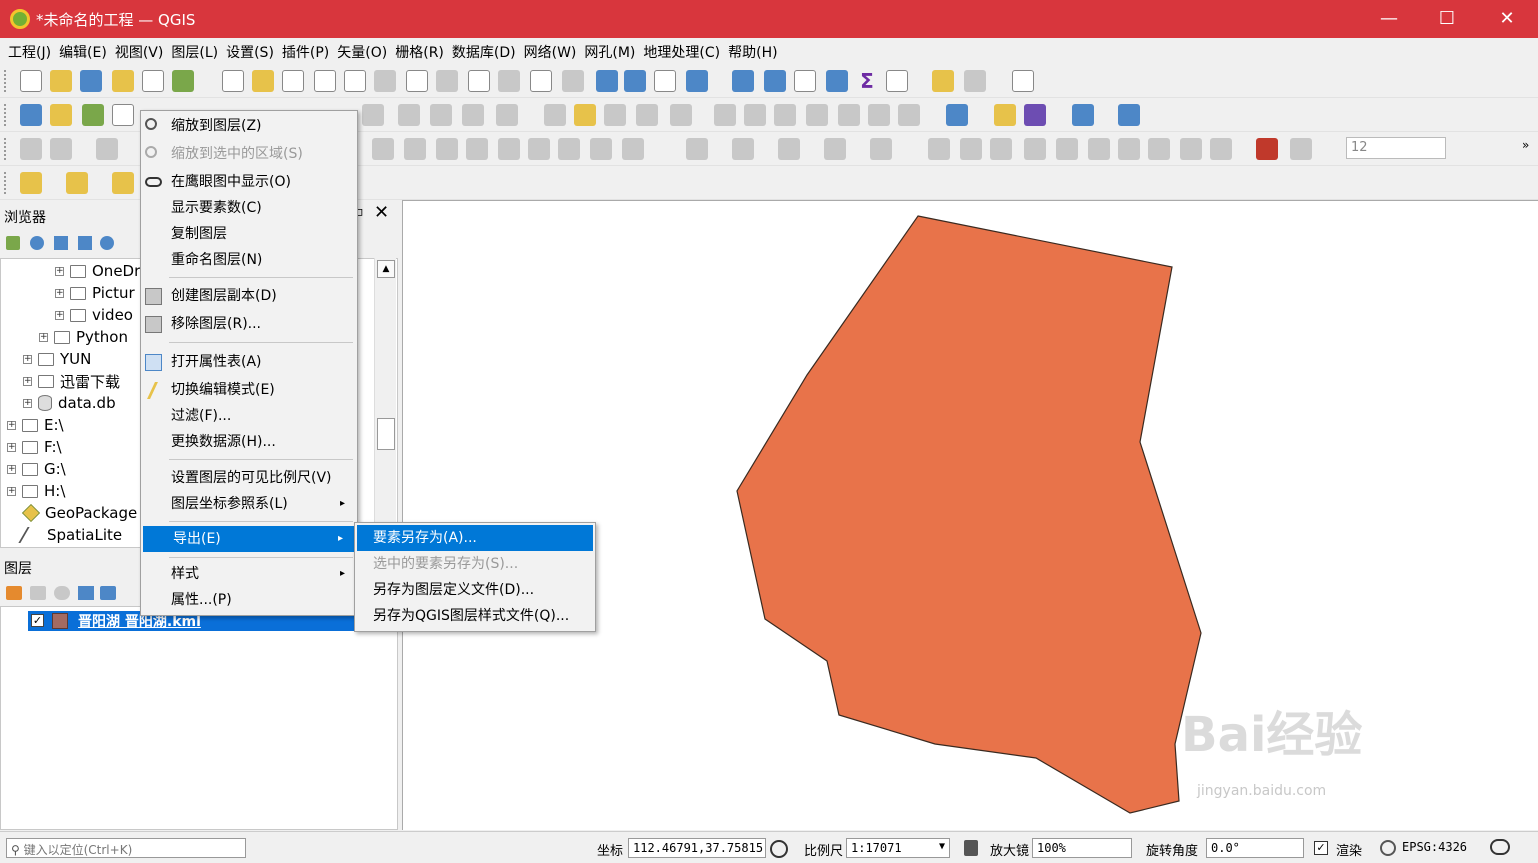 This screenshot has width=1538, height=863. I want to click on offset-curve-icon, so click(569, 149).